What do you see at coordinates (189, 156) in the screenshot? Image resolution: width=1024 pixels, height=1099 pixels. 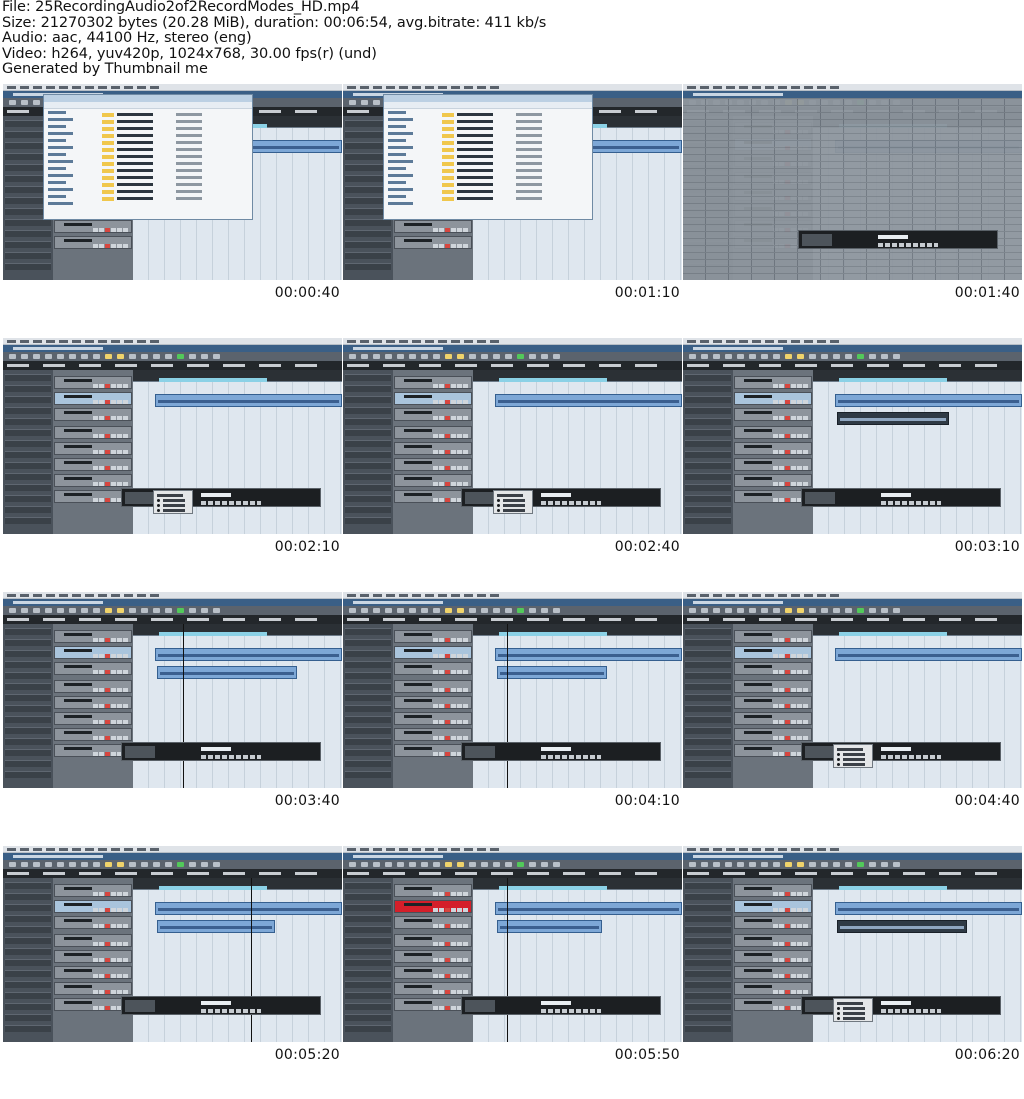 I see `file-date` at bounding box center [189, 156].